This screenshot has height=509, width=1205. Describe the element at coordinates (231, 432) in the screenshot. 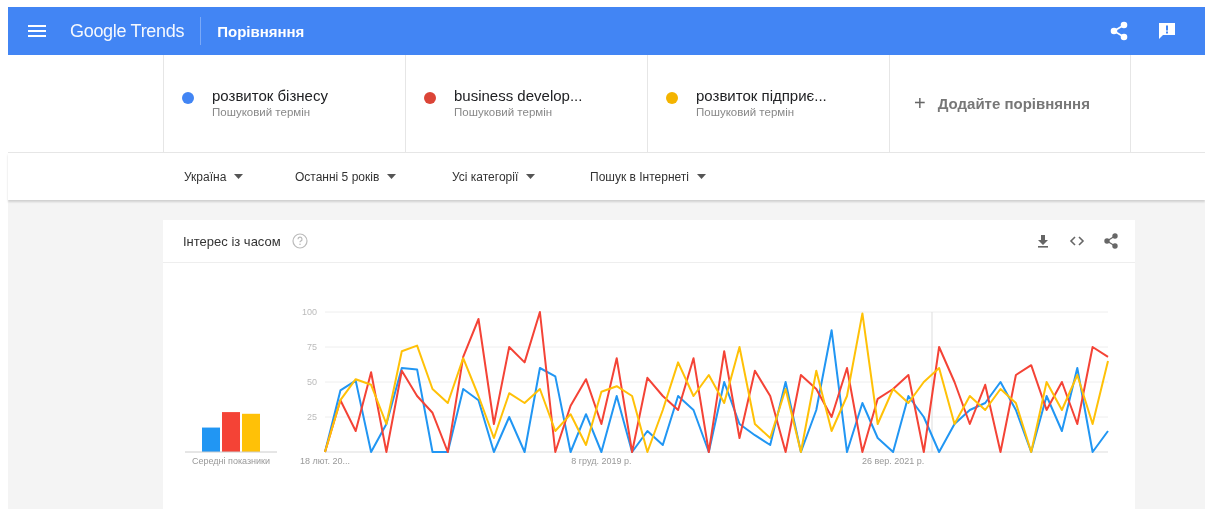

I see `average-bars-drawing` at that location.